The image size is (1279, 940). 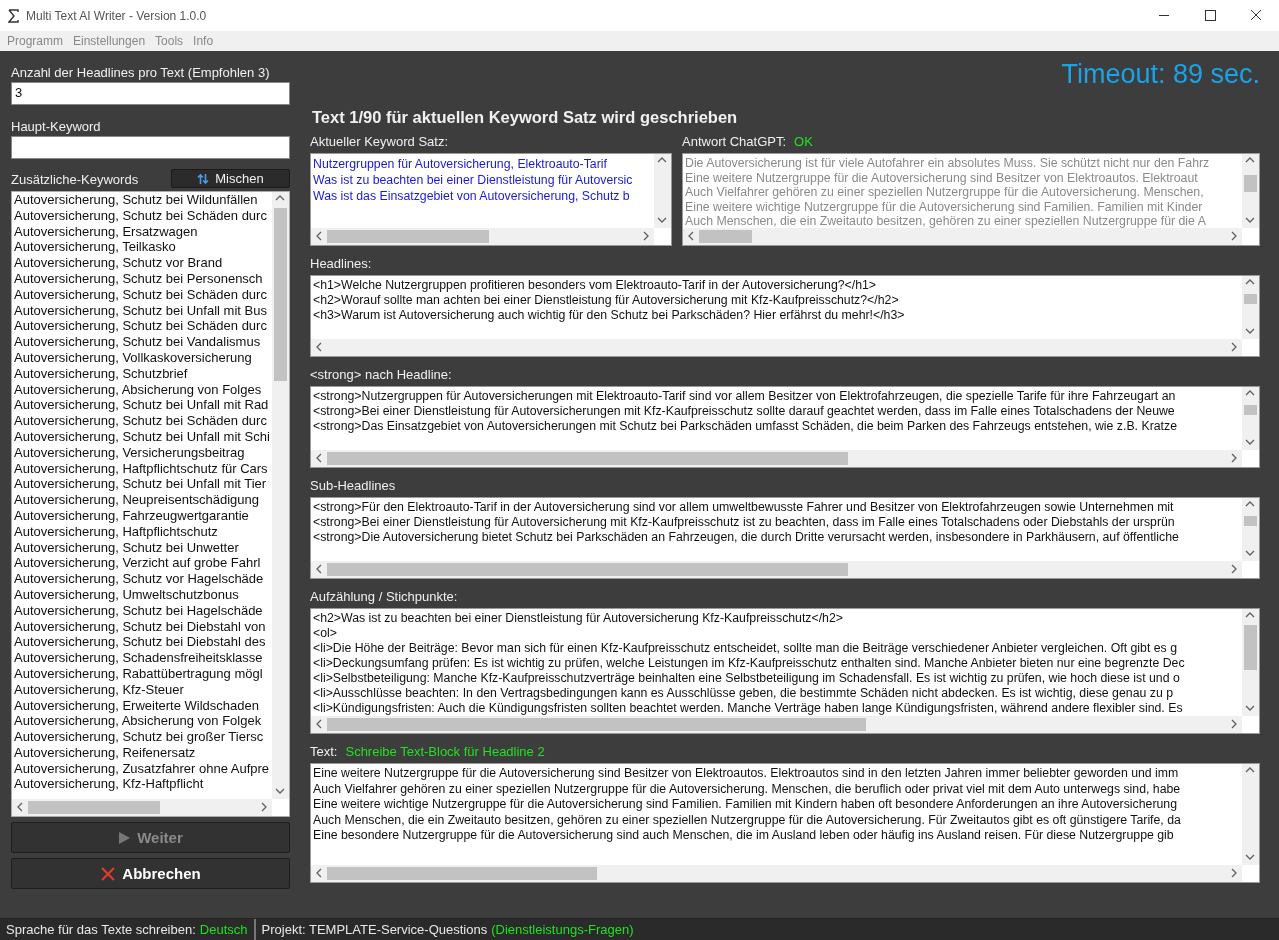 What do you see at coordinates (749, 663) in the screenshot?
I see `text-line: <li>Deckungsumfang prüfen: Es ist wichtig zu prüfen, welche Leistungen im Kfz-Kaufpreisschutz enthalten sind. Manche Anbieter bieten nur eine begrenzte Dec` at bounding box center [749, 663].